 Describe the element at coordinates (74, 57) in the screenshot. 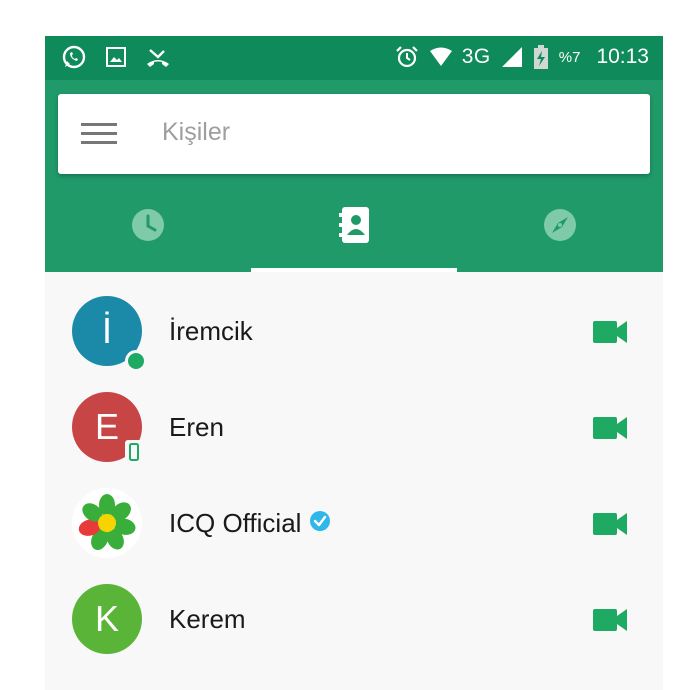

I see `whatsapp-icon` at that location.